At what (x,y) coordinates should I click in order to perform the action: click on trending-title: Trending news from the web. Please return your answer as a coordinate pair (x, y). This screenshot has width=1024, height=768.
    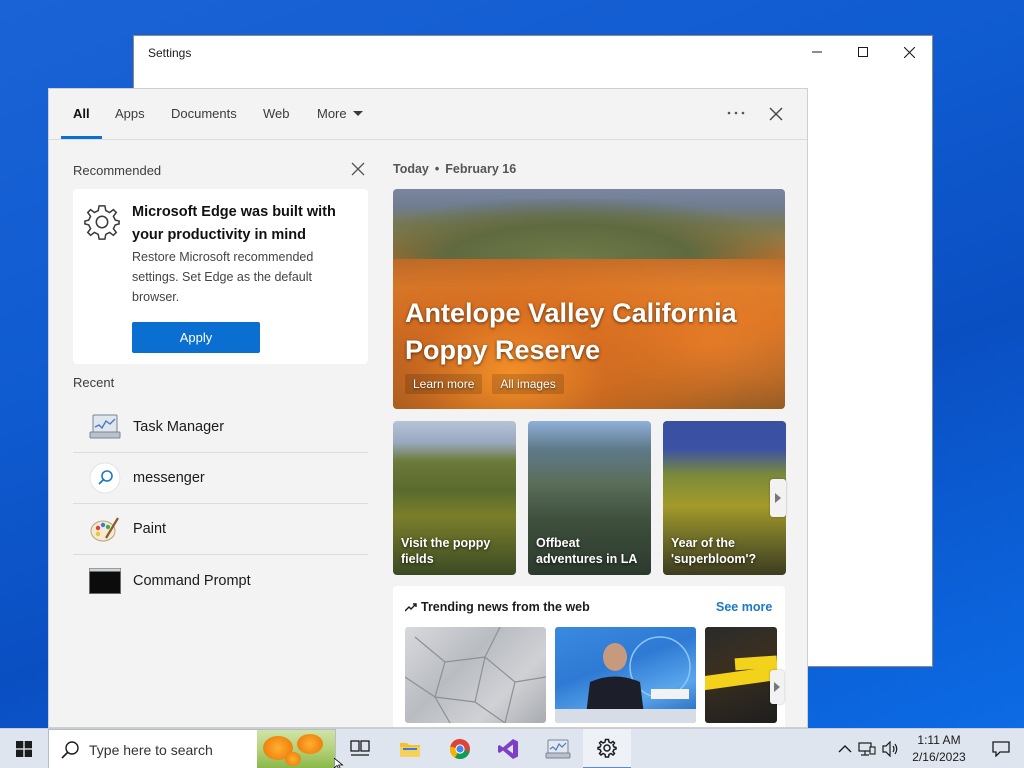
    Looking at the image, I should click on (497, 607).